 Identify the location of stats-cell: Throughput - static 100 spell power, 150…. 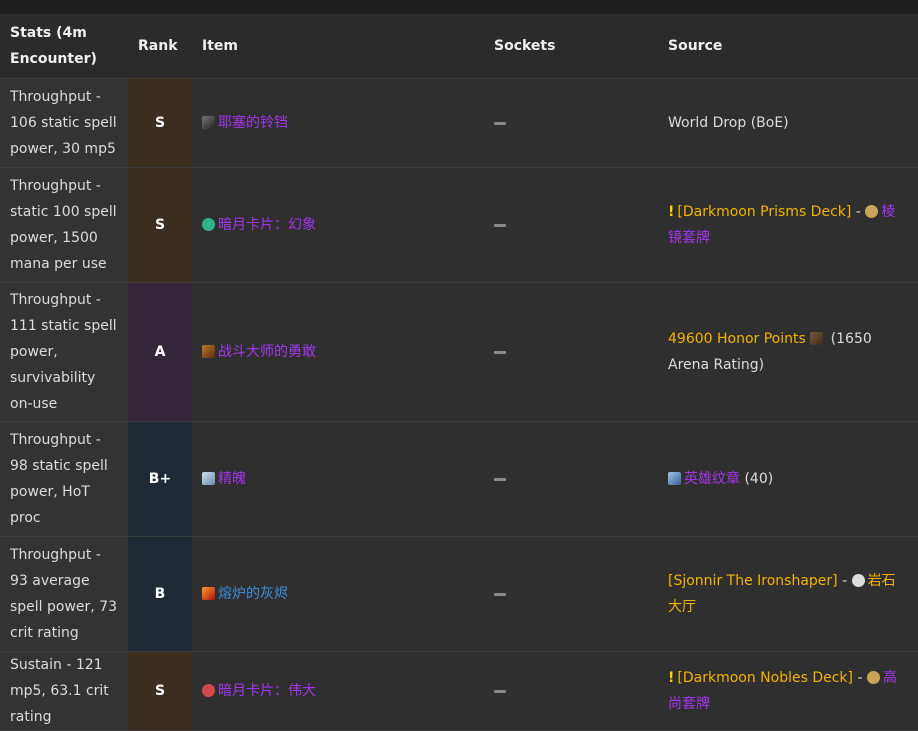
(64, 225).